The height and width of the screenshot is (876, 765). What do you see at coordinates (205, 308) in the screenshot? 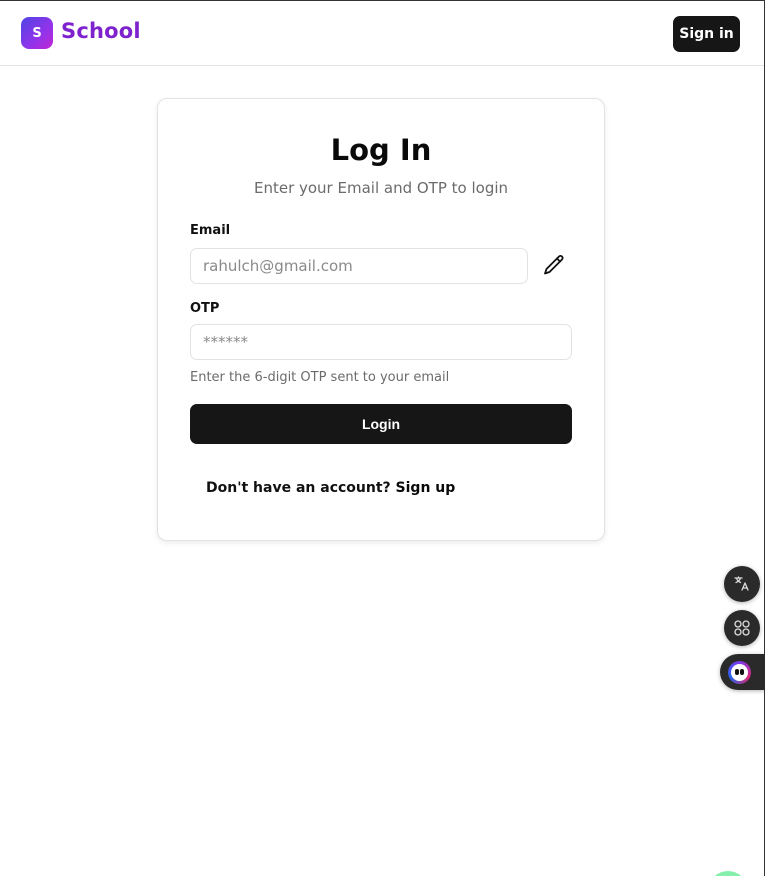
I see `otp-label: OTP` at bounding box center [205, 308].